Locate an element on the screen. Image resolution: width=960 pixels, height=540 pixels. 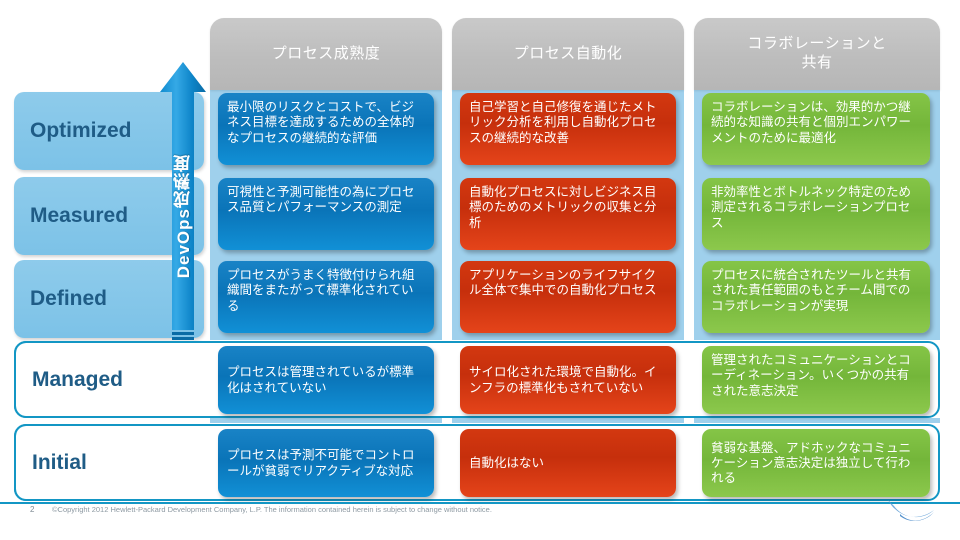
column-header-collaboration: コラボレーションと 共有 is located at coordinates (817, 54).